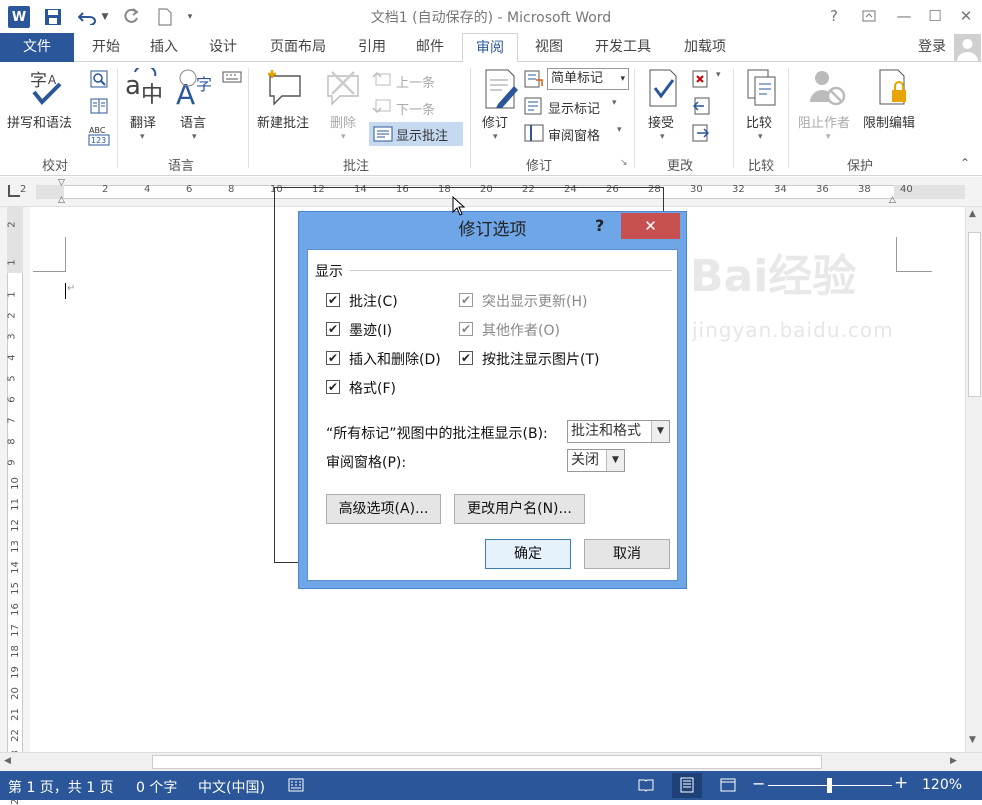 This screenshot has height=805, width=982. Describe the element at coordinates (344, 90) in the screenshot. I see `delete-comment-icon` at that location.